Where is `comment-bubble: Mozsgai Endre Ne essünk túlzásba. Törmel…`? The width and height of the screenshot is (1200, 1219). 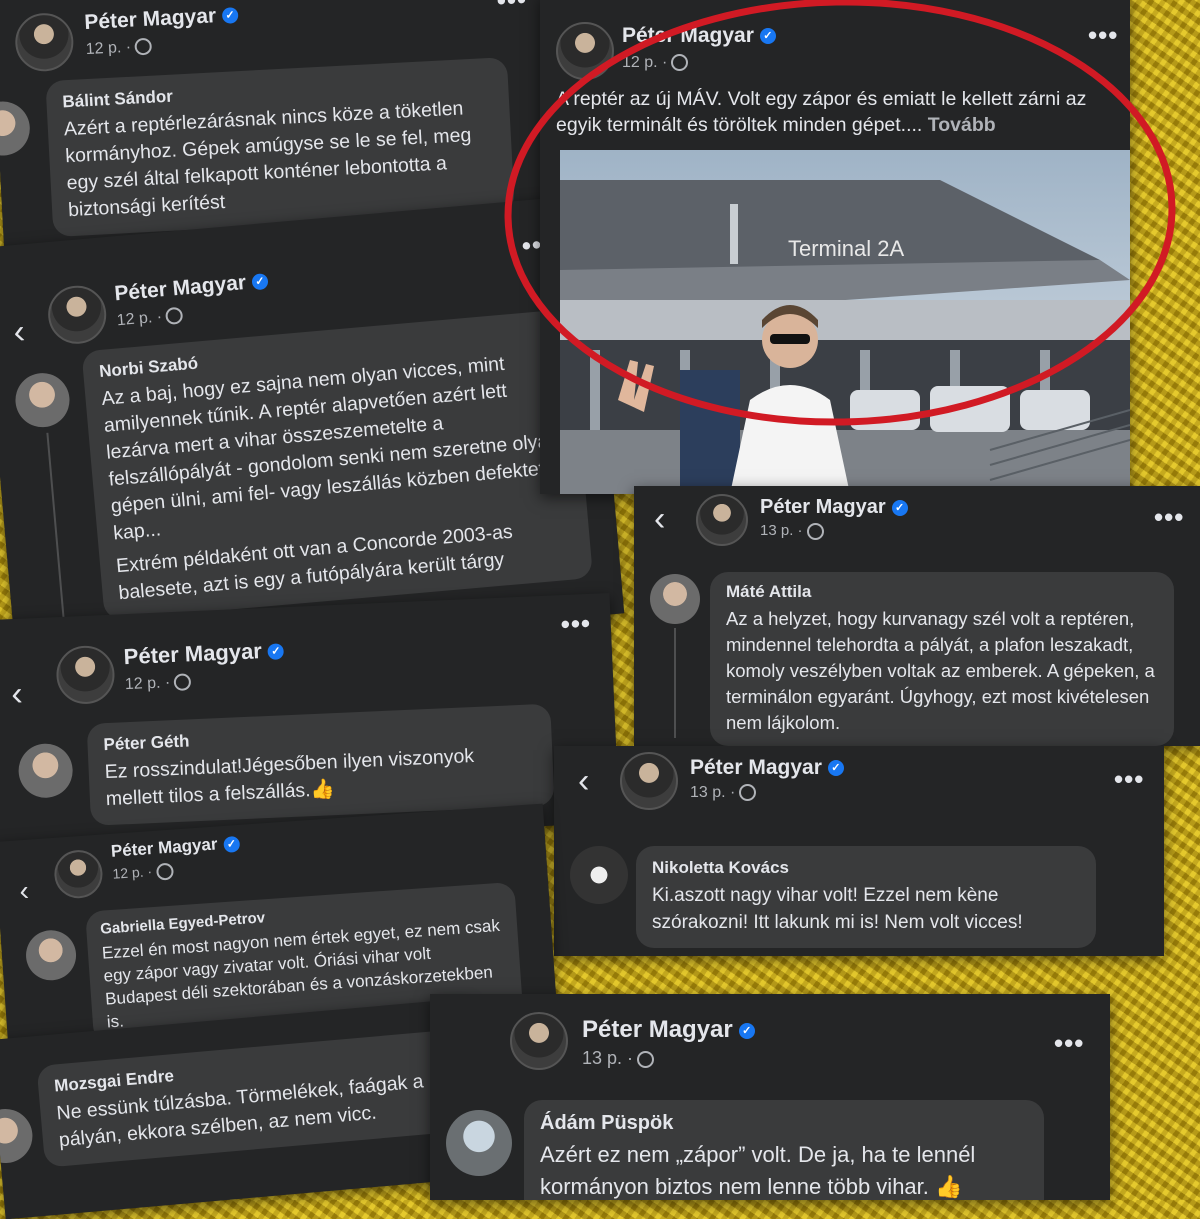 comment-bubble: Mozsgai Endre Ne essünk túlzásba. Törmel… is located at coordinates (250, 1098).